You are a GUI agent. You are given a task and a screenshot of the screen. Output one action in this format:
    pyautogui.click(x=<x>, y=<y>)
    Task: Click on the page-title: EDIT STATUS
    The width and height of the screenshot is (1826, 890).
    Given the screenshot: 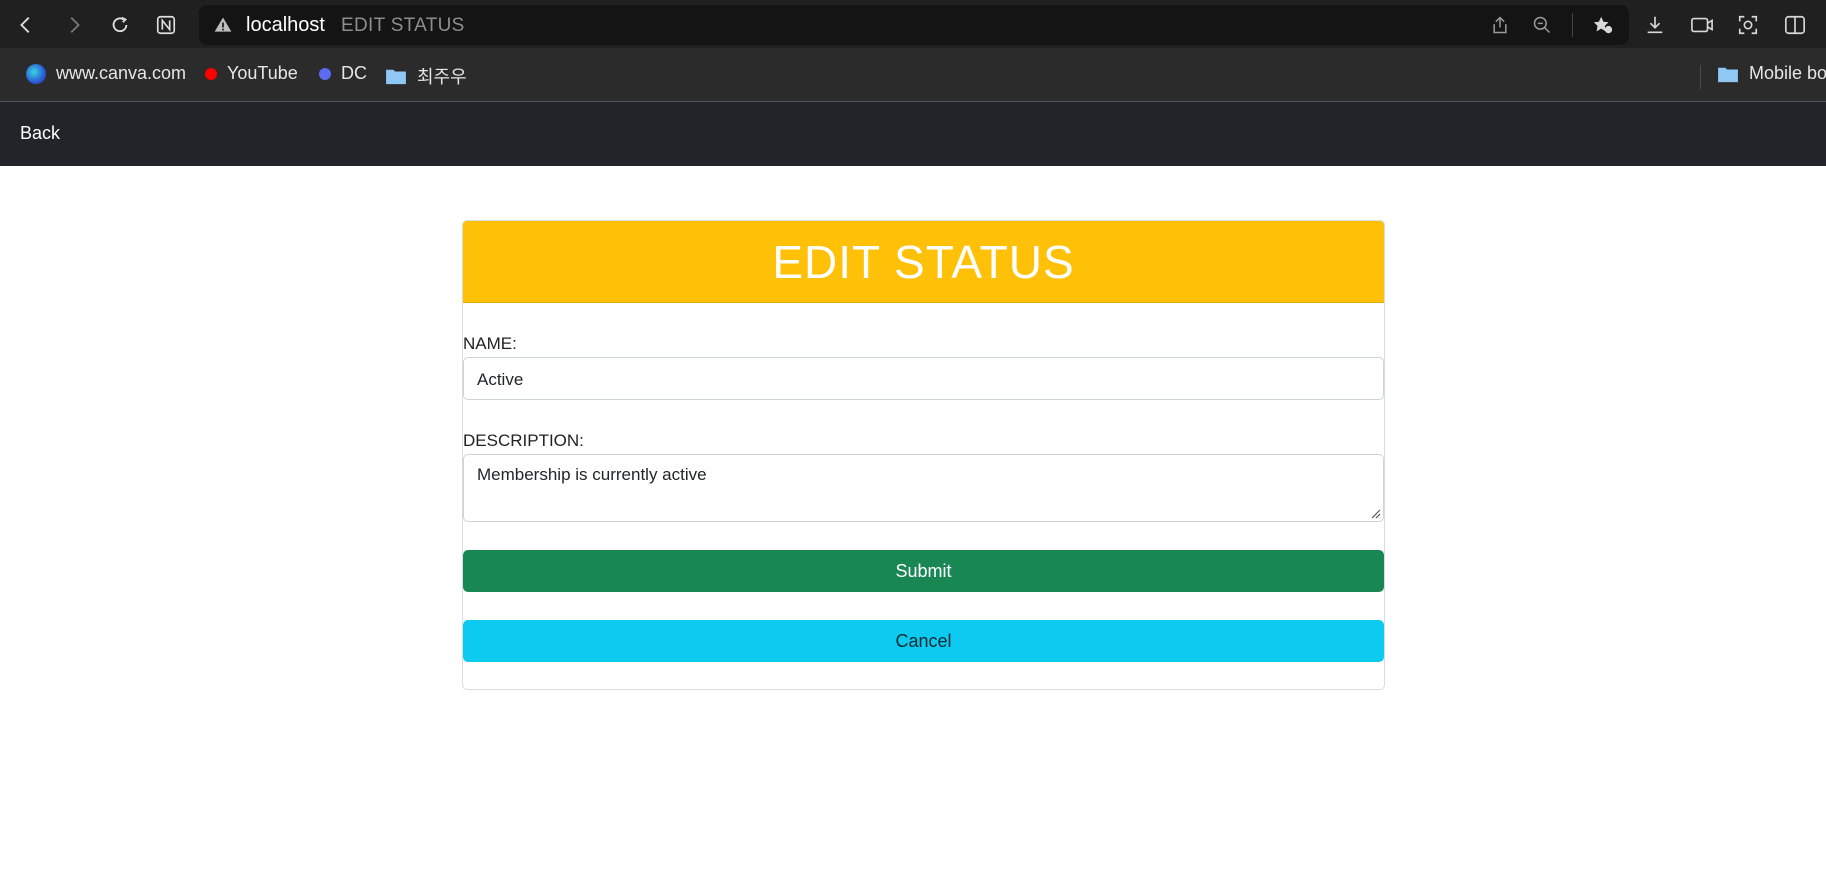 What is the action you would take?
    pyautogui.click(x=923, y=261)
    